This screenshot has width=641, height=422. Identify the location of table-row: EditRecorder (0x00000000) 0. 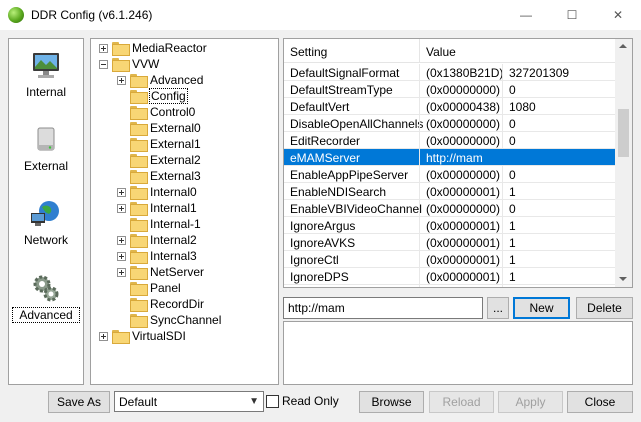
(449, 140).